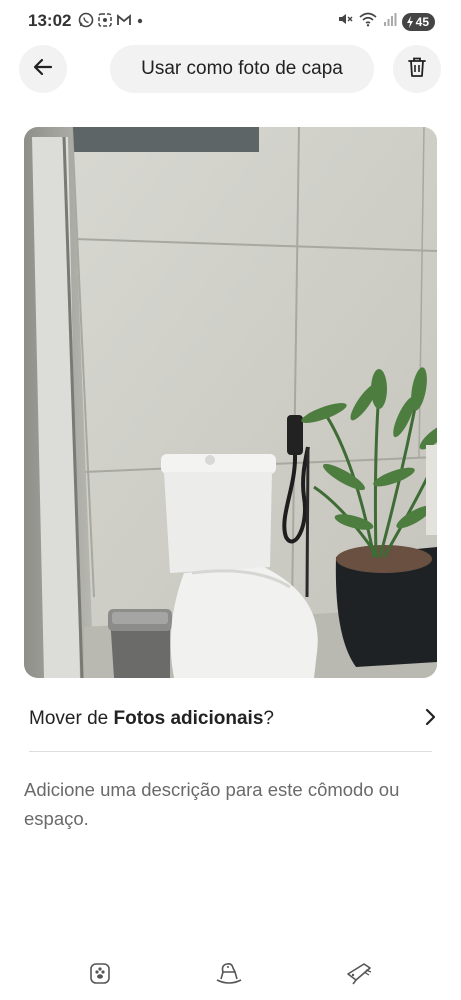 This screenshot has height=1000, width=461. I want to click on hair-dryer-icon, so click(359, 973).